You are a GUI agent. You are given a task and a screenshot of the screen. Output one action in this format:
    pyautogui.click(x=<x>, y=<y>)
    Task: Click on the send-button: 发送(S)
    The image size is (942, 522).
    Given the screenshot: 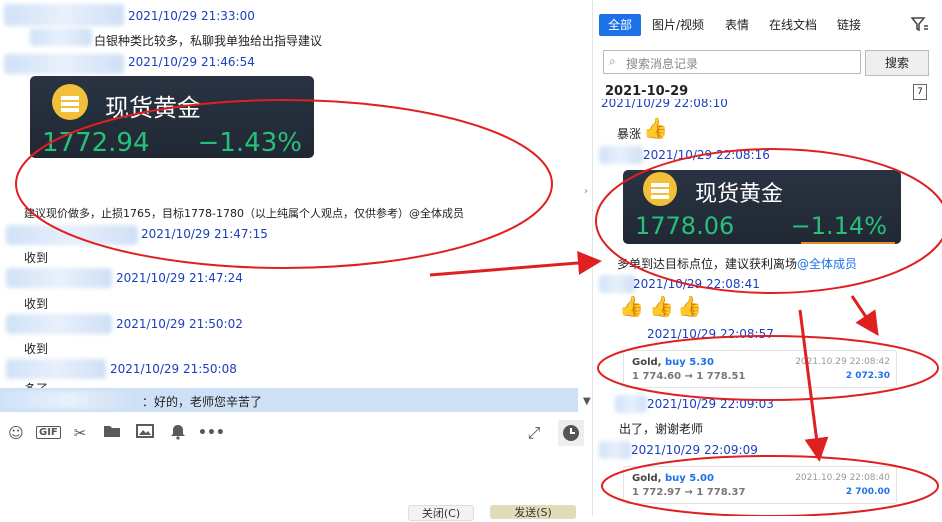 What is the action you would take?
    pyautogui.click(x=533, y=512)
    